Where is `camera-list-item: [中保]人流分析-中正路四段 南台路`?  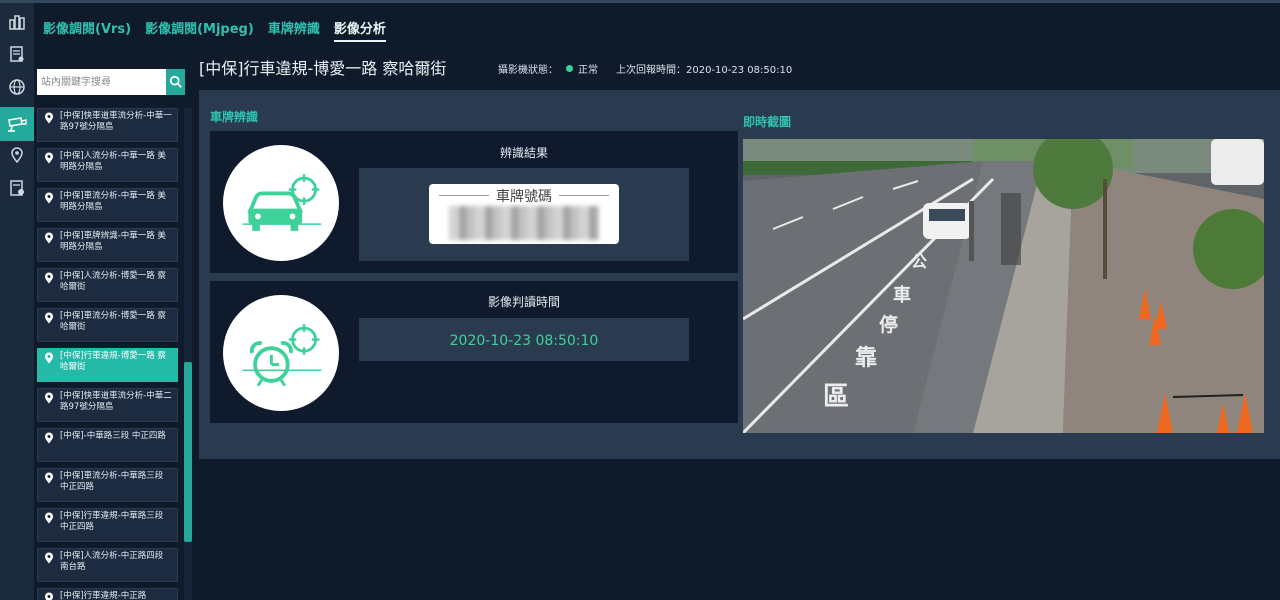
camera-list-item: [中保]人流分析-中正路四段 南台路 is located at coordinates (107, 565).